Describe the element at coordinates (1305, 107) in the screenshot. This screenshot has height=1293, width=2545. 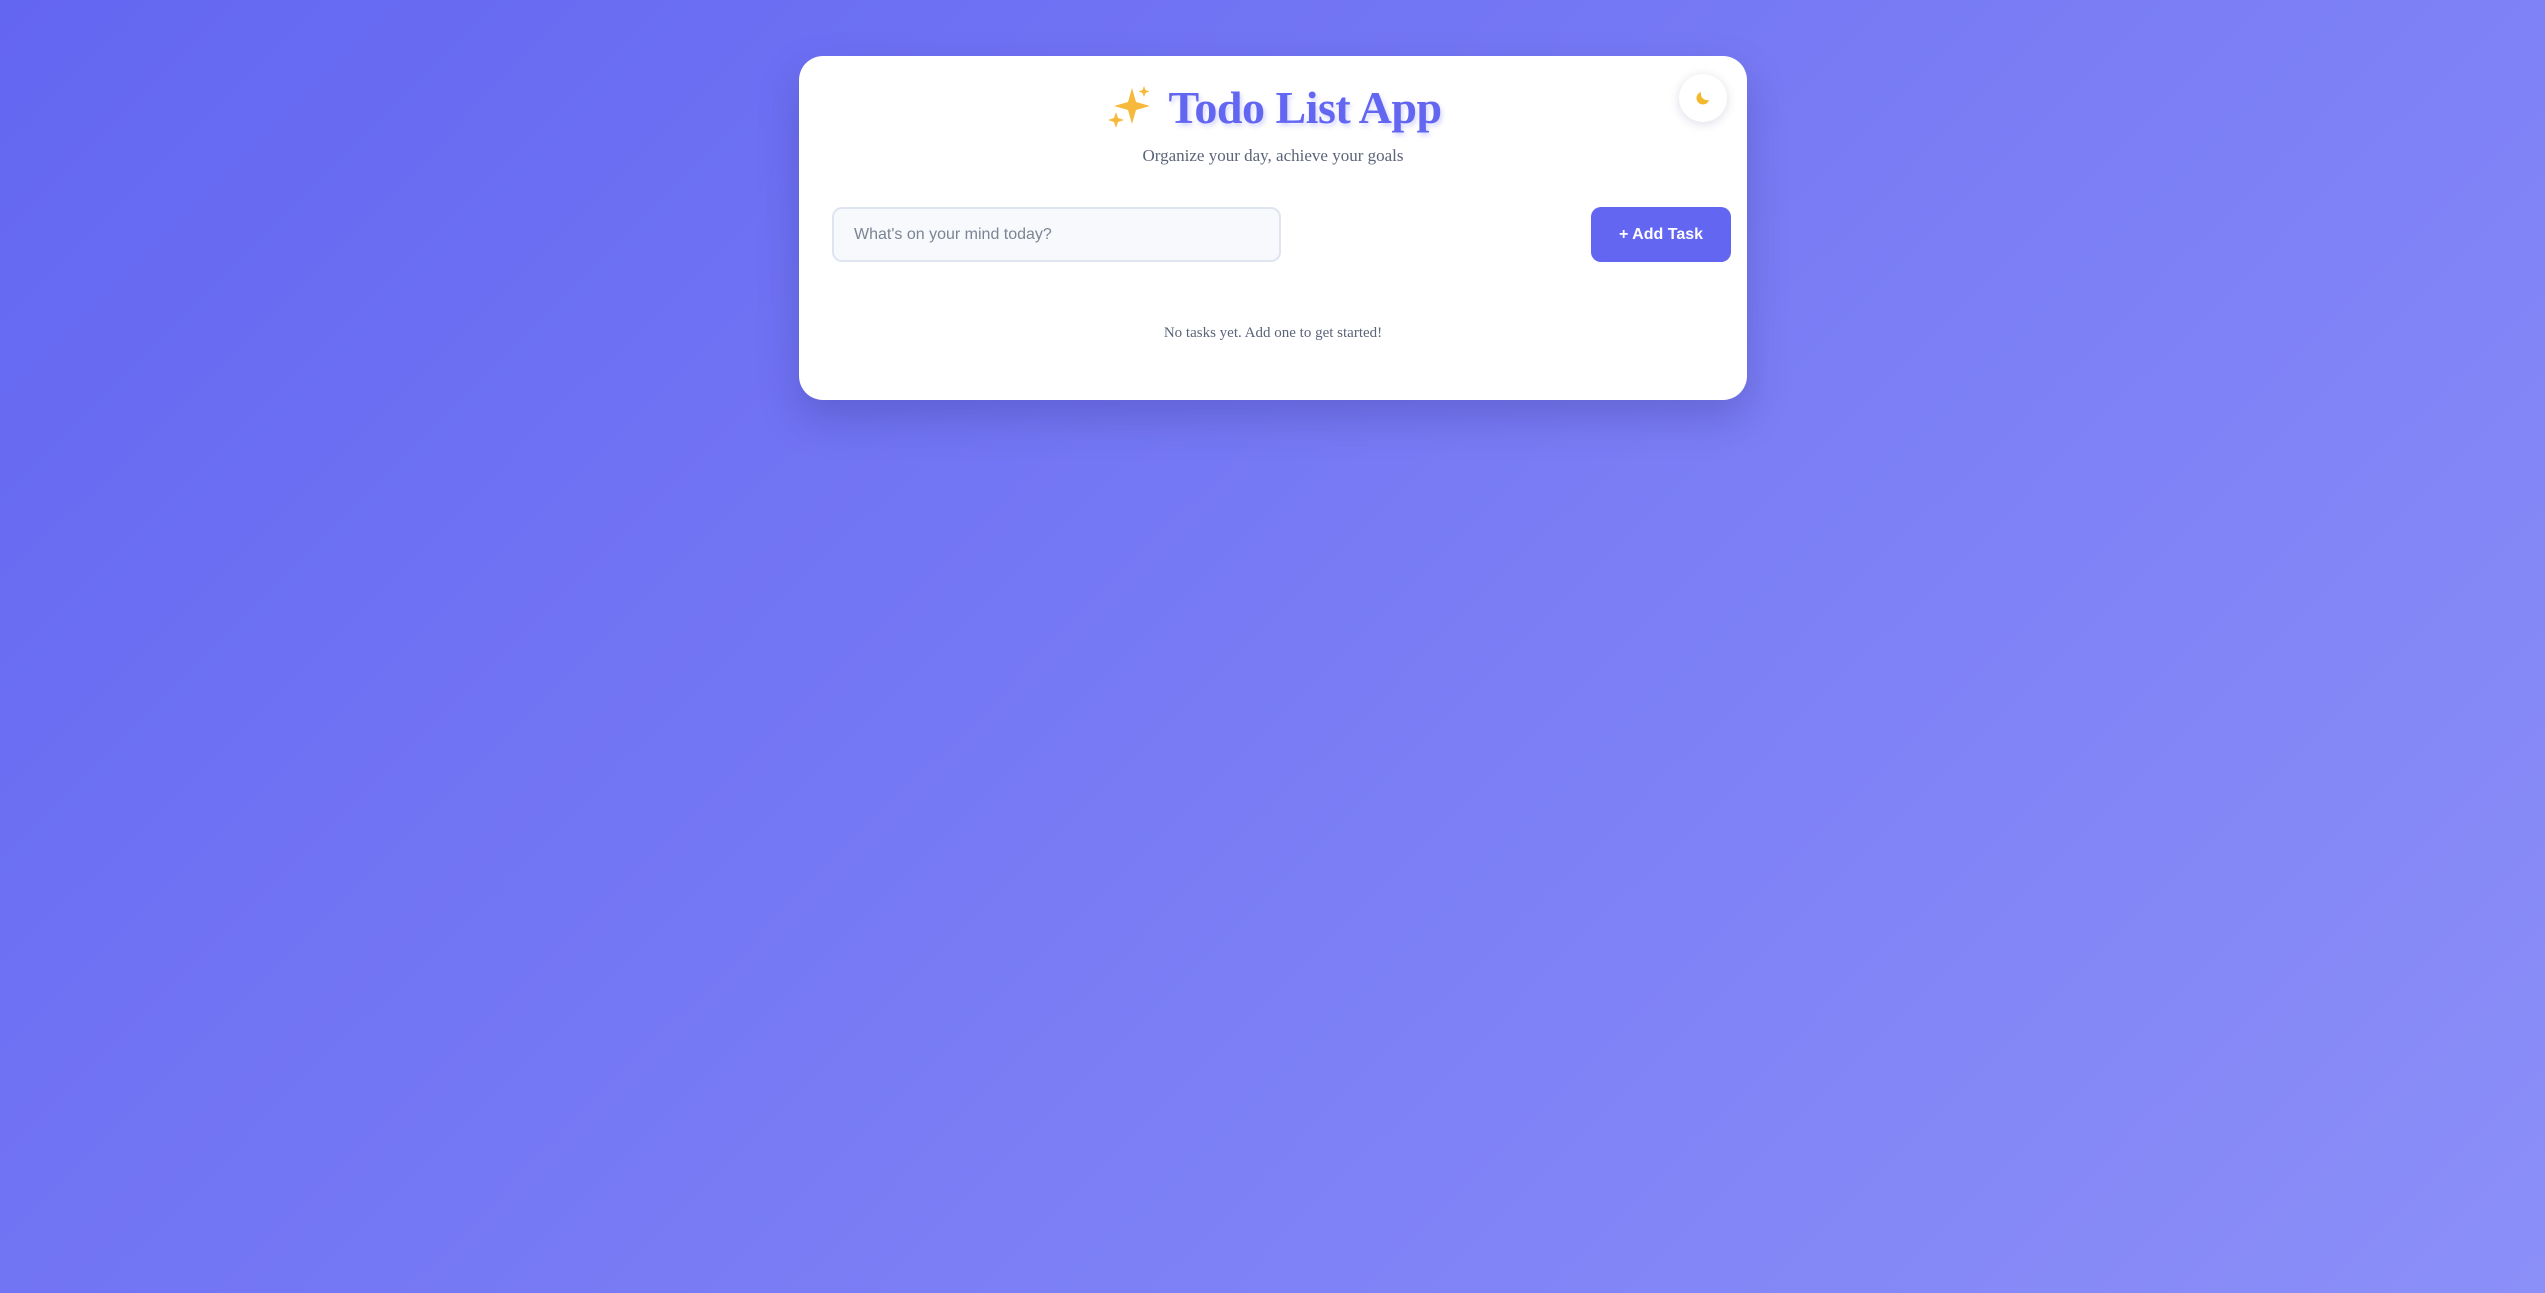
I see `app-title: Todo List App` at that location.